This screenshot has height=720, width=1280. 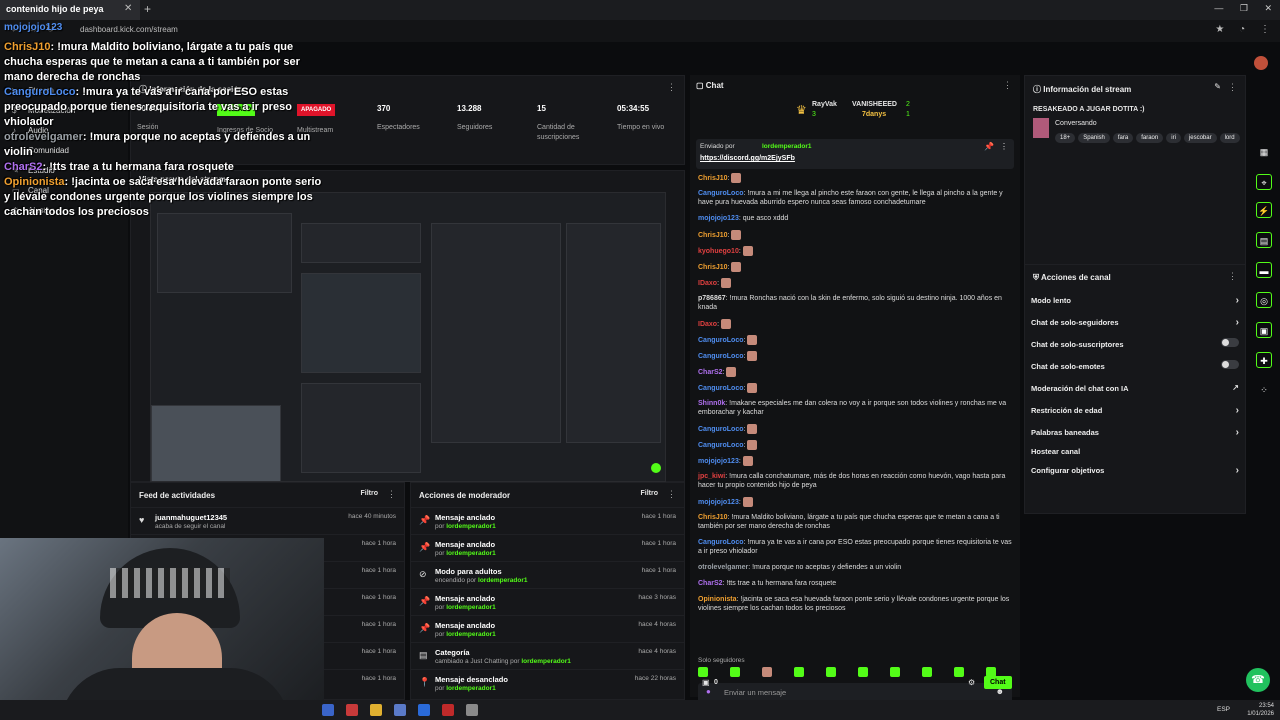 I want to click on chat-message: ChrisJ10:, so click(x=855, y=235).